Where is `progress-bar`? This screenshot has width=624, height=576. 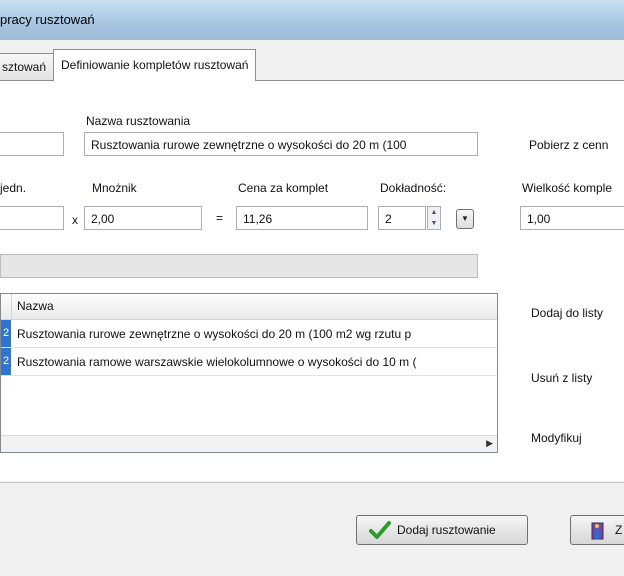
progress-bar is located at coordinates (239, 266).